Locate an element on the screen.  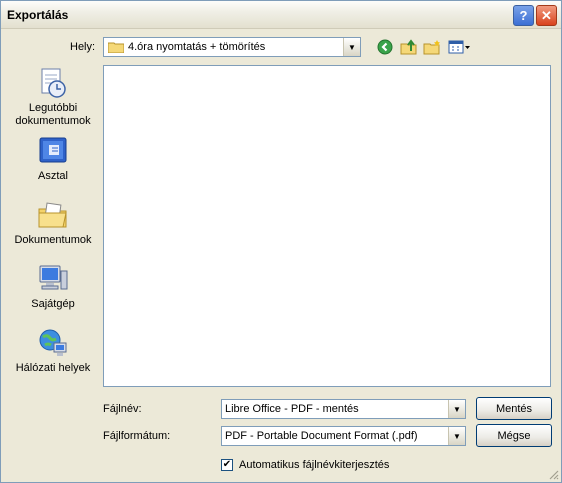
location-label: Hely: is located at coordinates (83, 47).